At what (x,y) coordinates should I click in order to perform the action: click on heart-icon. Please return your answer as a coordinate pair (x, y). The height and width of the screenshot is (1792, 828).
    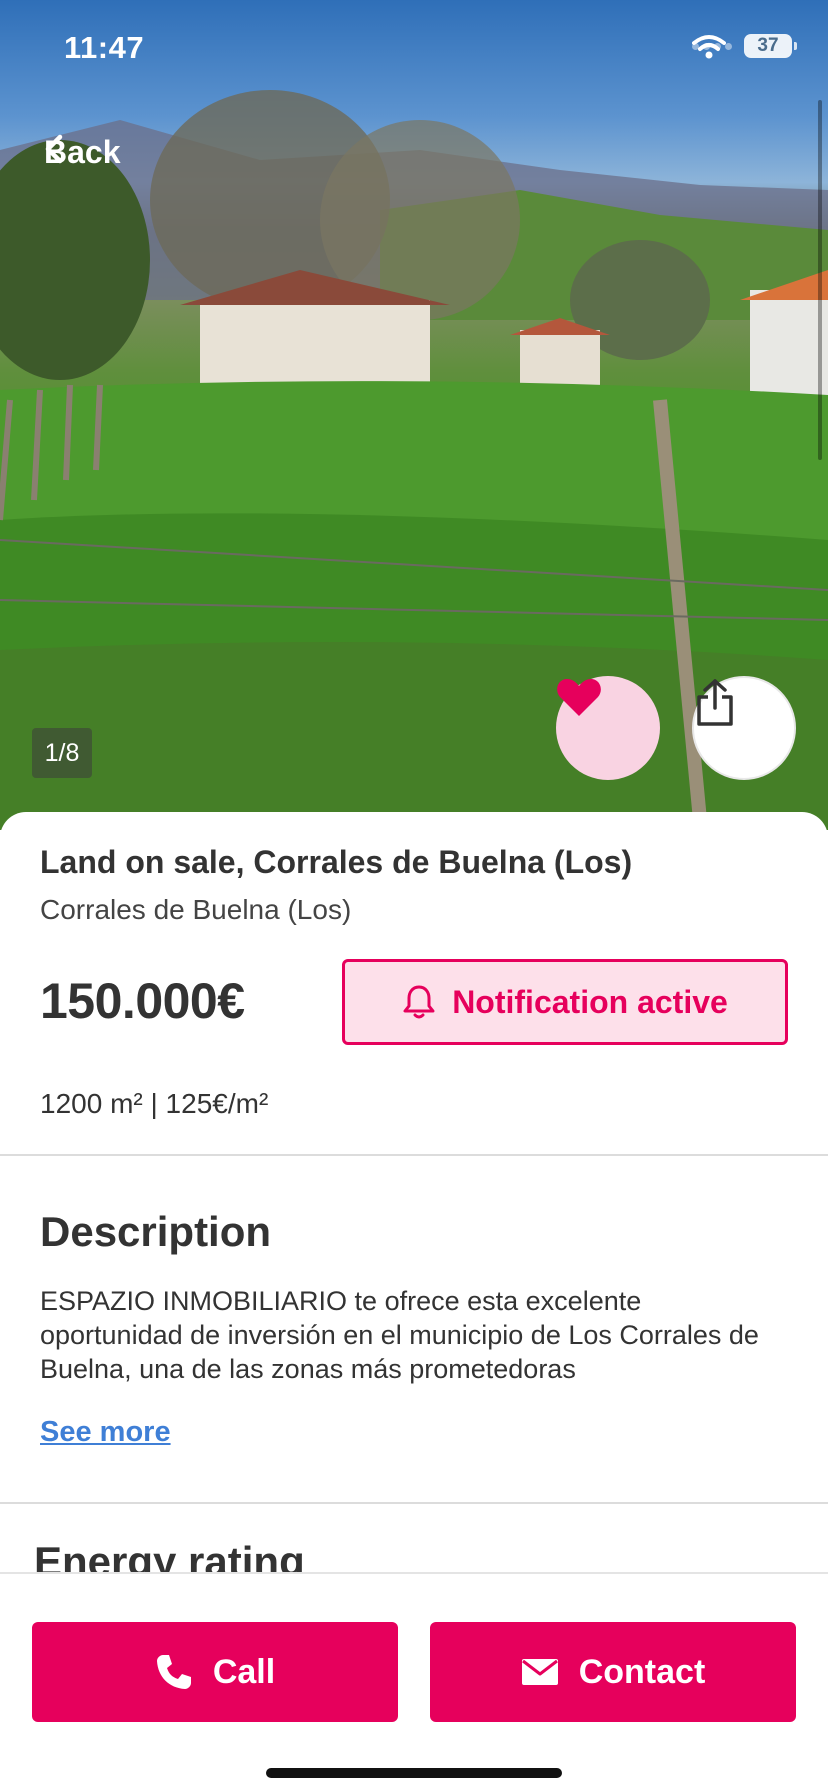
    Looking at the image, I should click on (579, 697).